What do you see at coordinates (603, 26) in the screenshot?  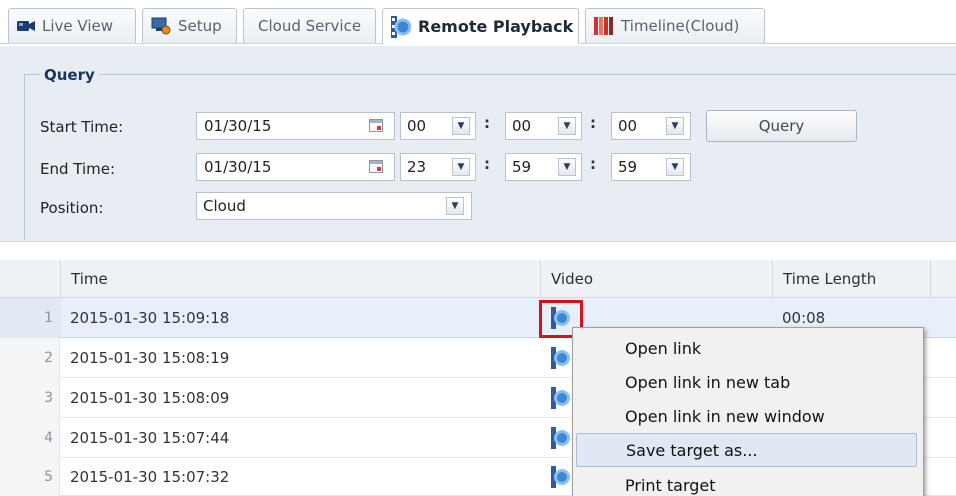 I see `timeline-icon` at bounding box center [603, 26].